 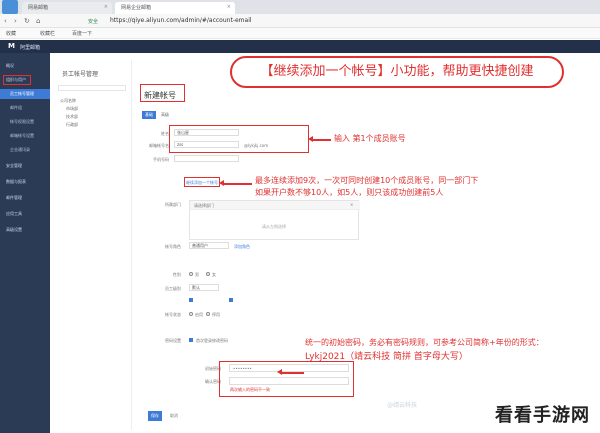 I want to click on dept-label: 所属部门, so click(x=173, y=204).